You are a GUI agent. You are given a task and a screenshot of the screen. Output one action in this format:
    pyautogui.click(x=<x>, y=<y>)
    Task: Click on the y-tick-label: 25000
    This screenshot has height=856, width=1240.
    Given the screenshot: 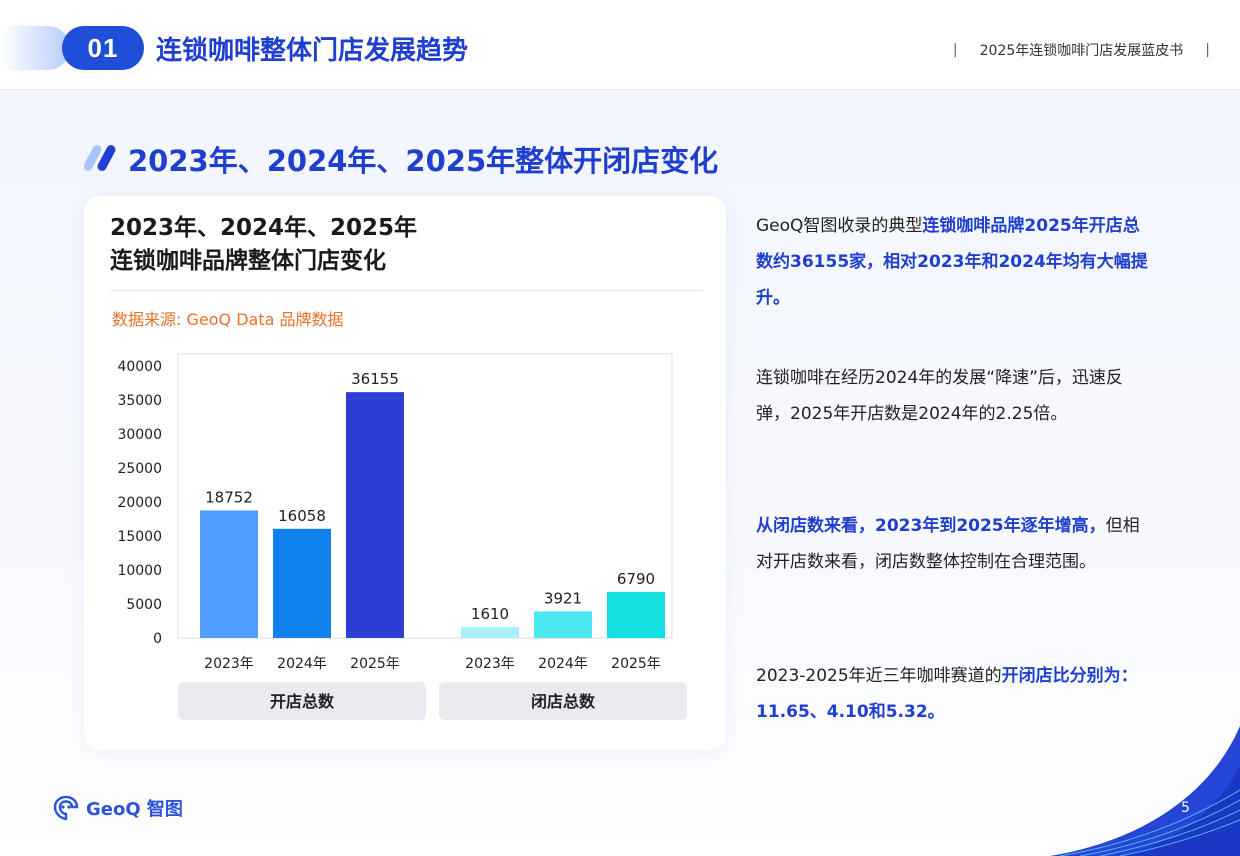 What is the action you would take?
    pyautogui.click(x=139, y=469)
    